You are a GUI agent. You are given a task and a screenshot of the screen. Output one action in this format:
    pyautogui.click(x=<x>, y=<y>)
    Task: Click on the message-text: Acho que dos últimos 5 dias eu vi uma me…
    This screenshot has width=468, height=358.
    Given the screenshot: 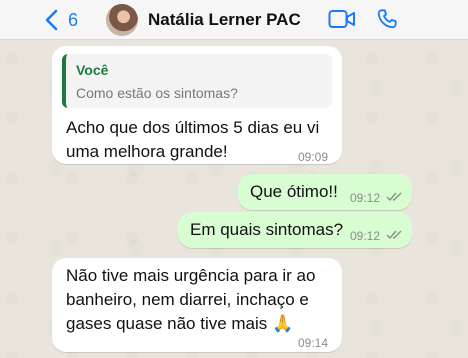 What is the action you would take?
    pyautogui.click(x=192, y=140)
    